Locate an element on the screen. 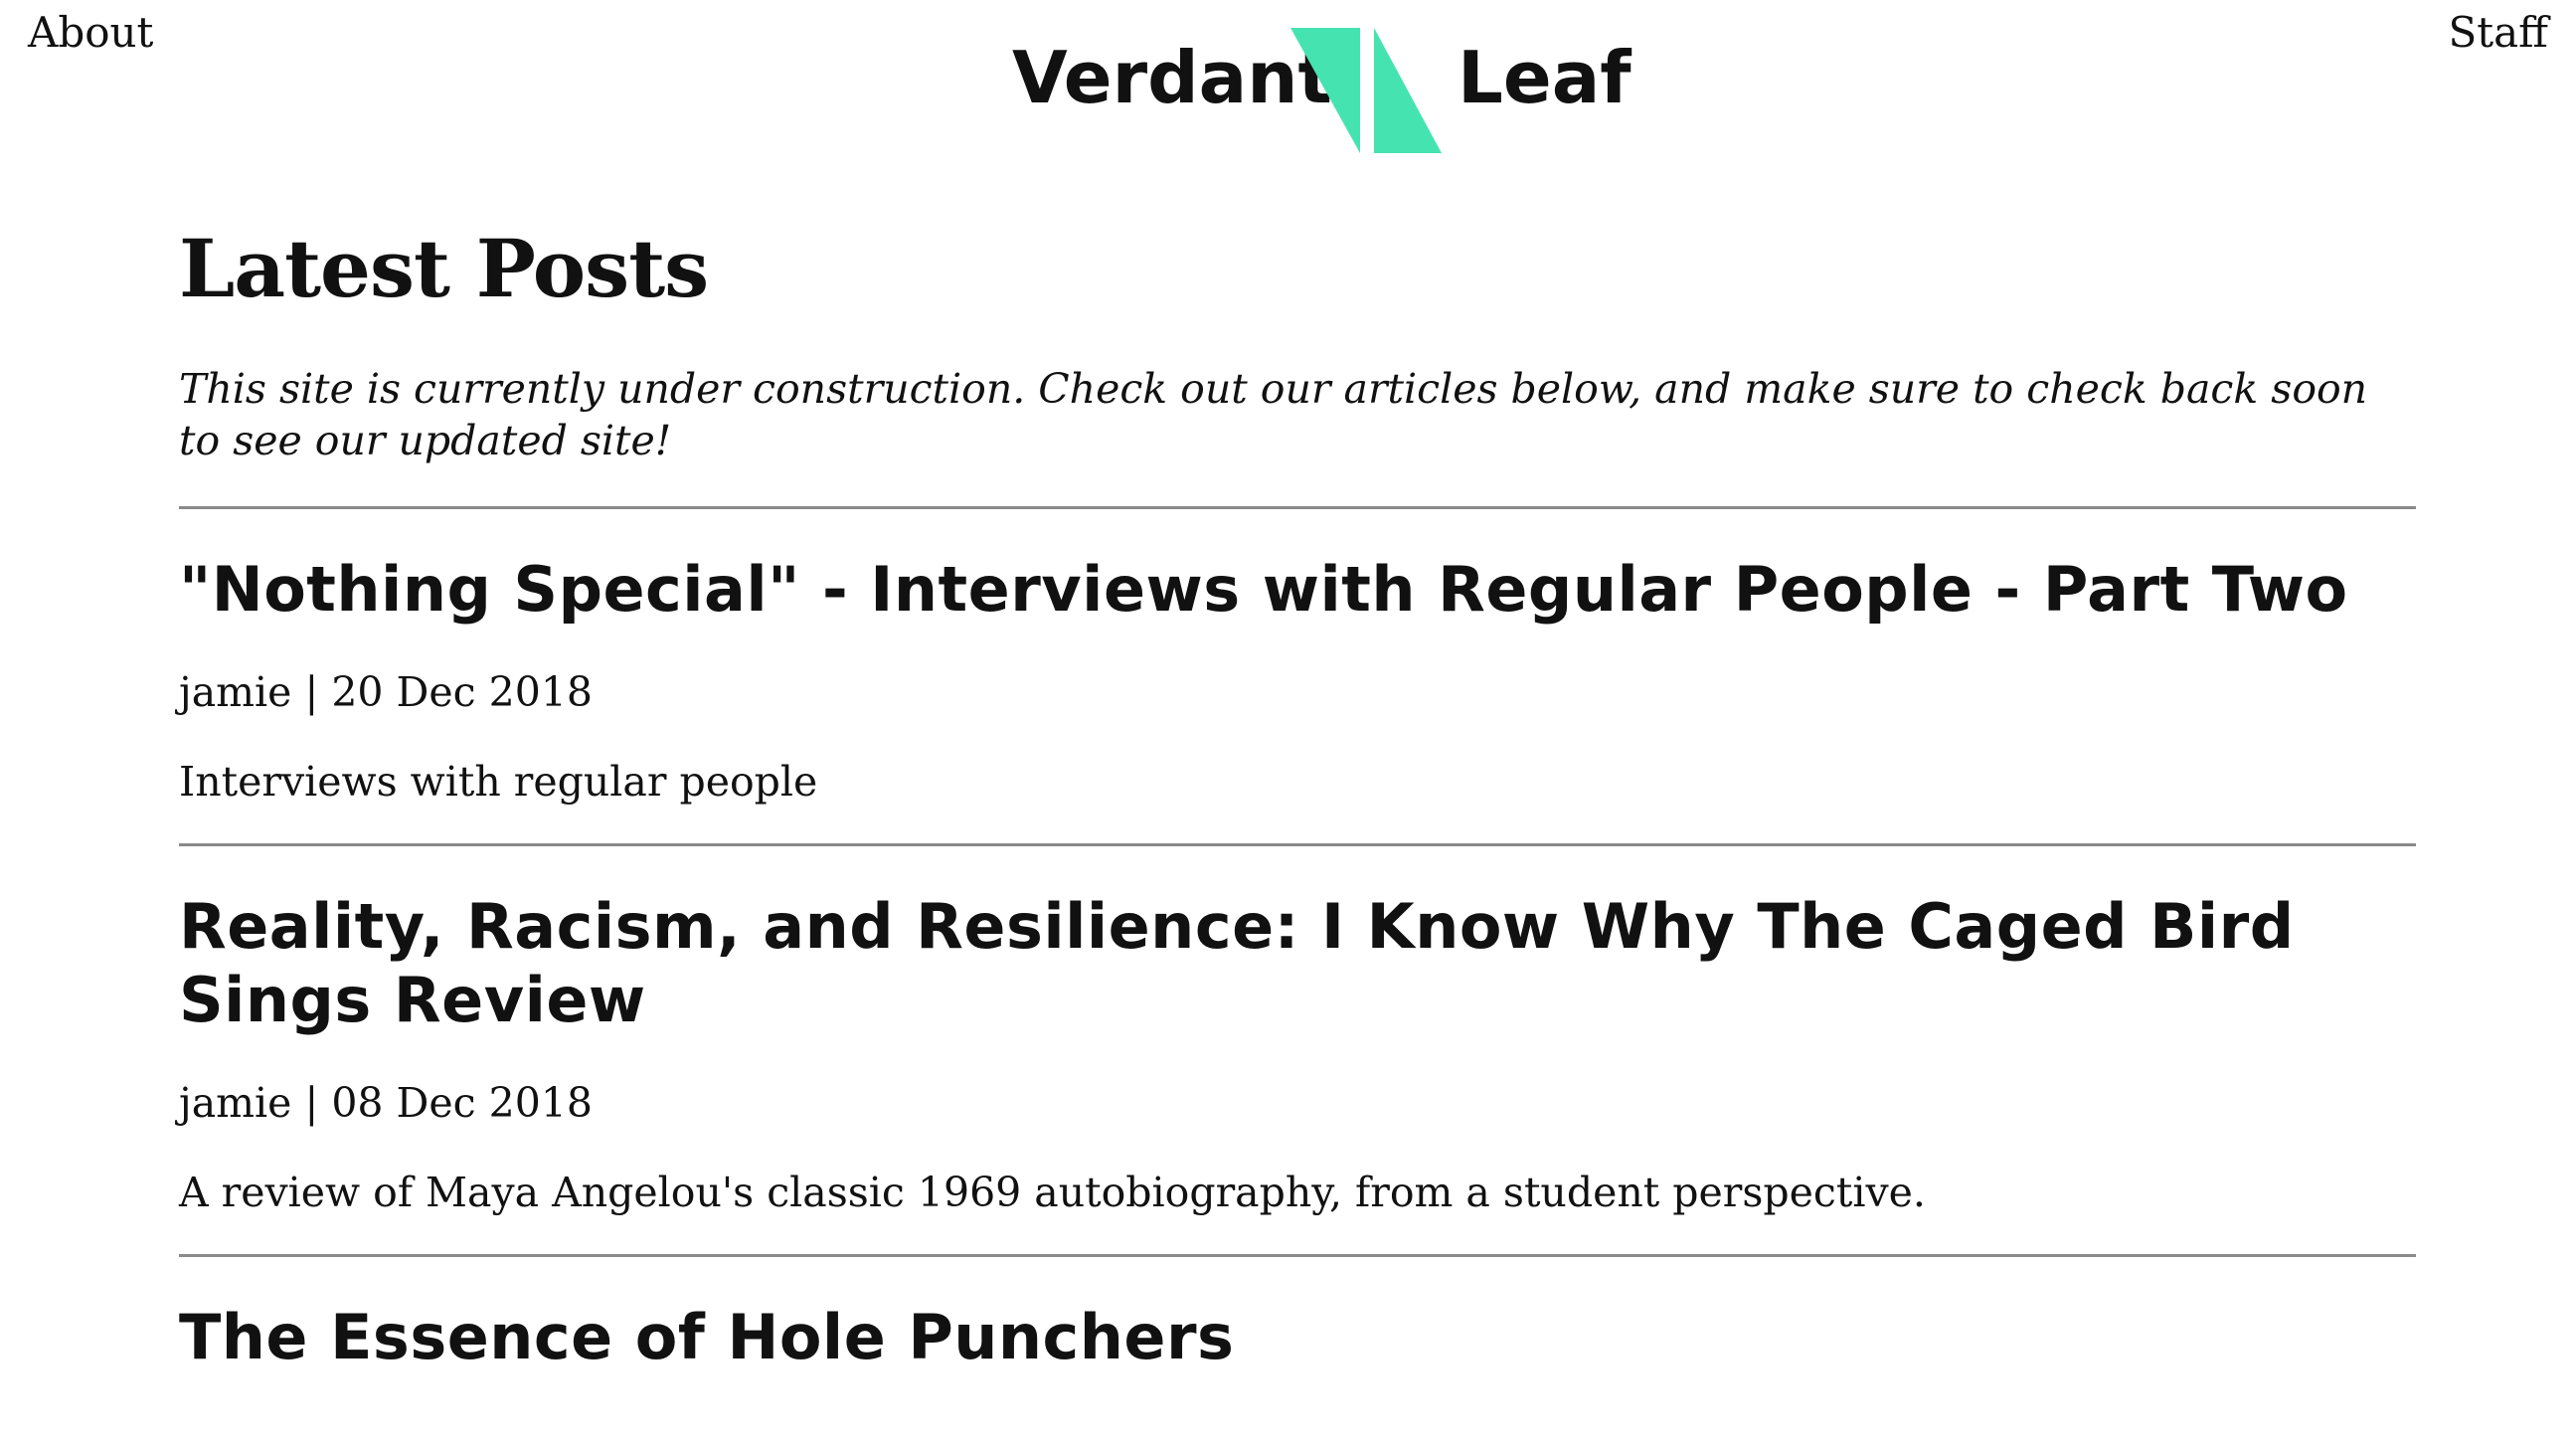 Image resolution: width=2576 pixels, height=1446 pixels. post-meta: jamie | 08 Dec 2018 is located at coordinates (386, 1103).